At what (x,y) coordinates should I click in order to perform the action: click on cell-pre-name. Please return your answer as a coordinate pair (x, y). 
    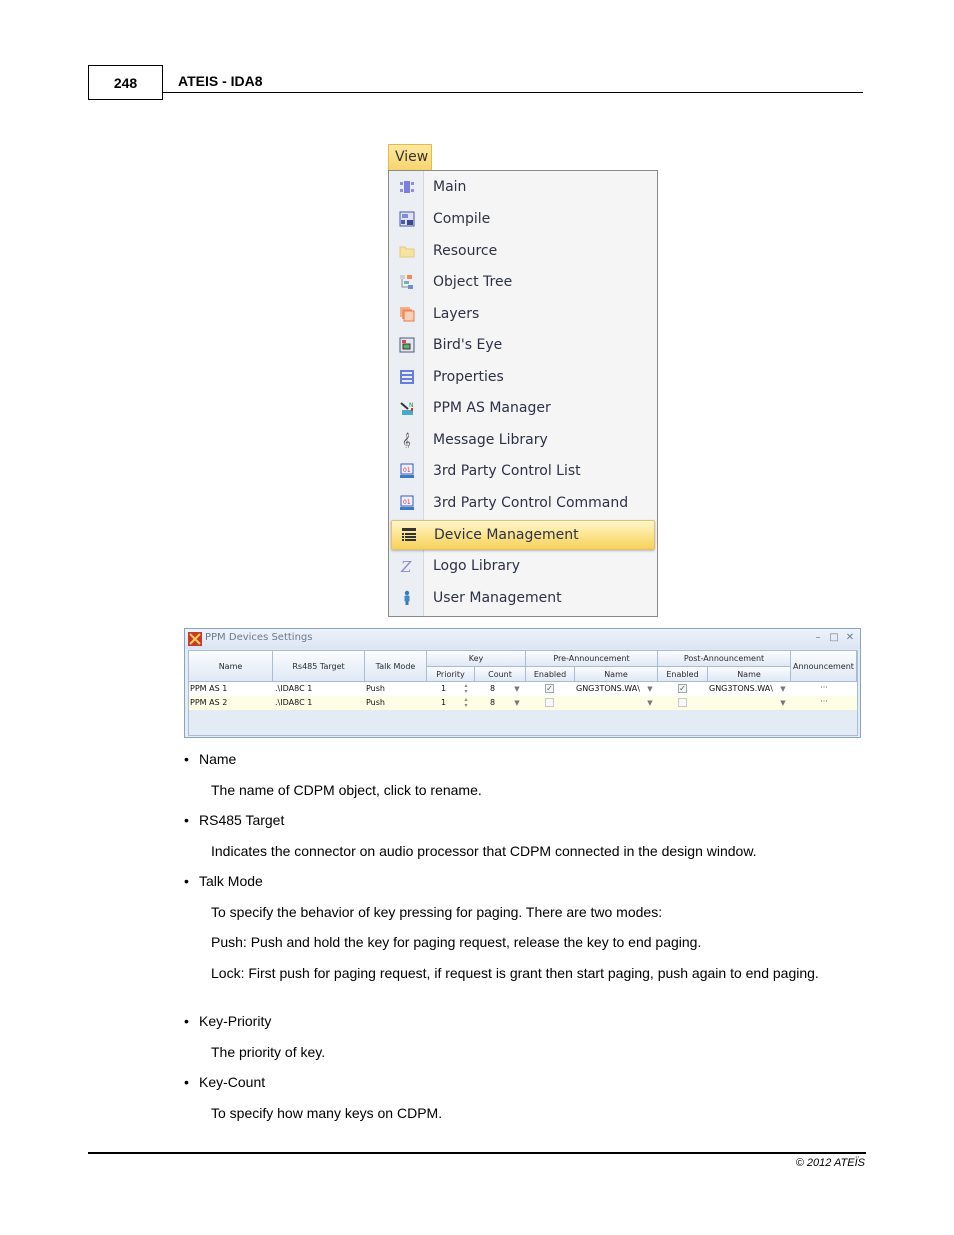
    Looking at the image, I should click on (611, 703).